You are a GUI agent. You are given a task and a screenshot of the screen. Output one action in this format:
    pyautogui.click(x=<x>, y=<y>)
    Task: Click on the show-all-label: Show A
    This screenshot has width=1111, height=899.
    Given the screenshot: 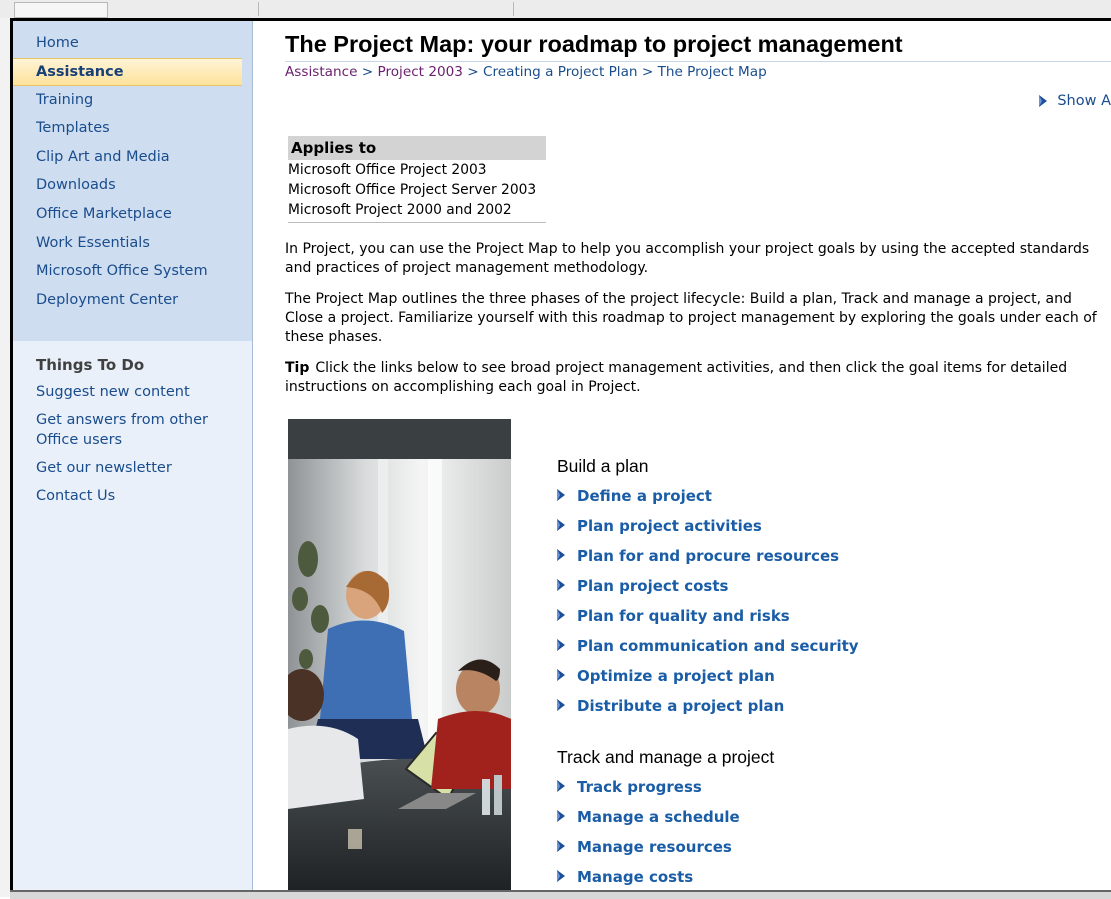 What is the action you would take?
    pyautogui.click(x=1084, y=101)
    